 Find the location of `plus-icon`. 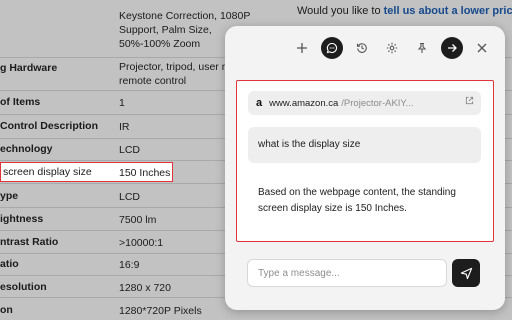

plus-icon is located at coordinates (302, 48).